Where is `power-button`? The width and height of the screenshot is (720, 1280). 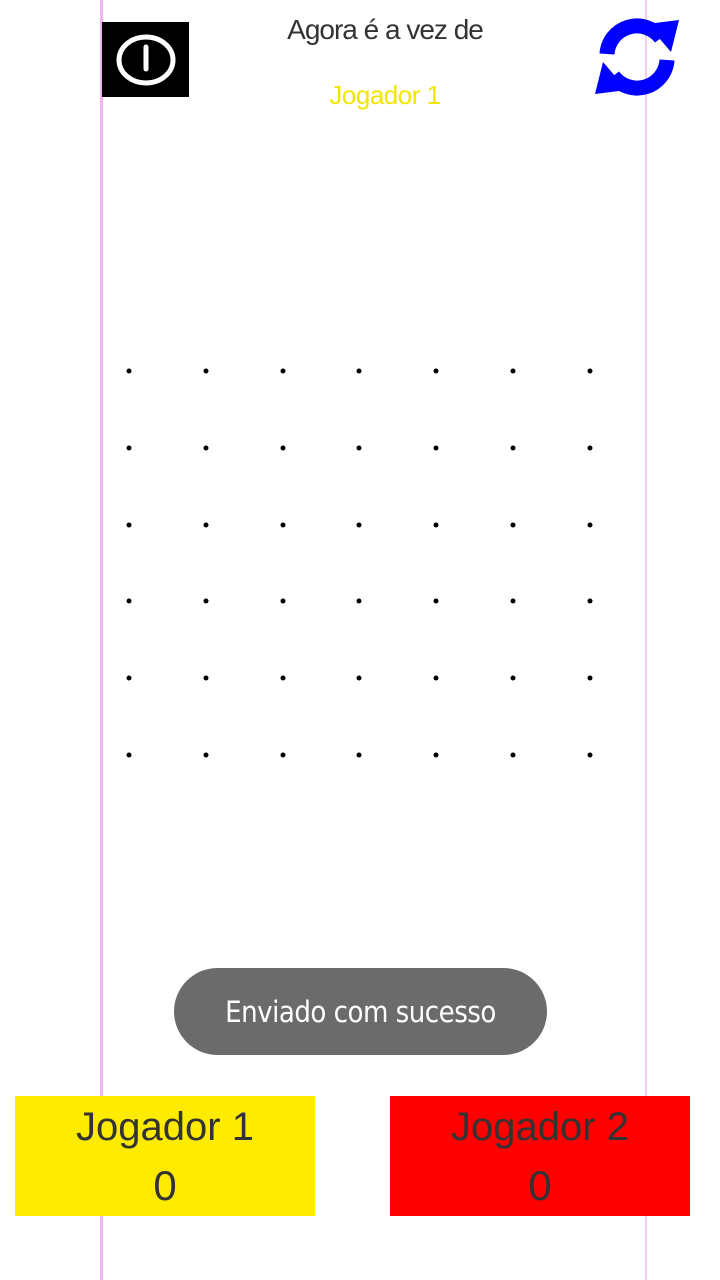 power-button is located at coordinates (145, 59).